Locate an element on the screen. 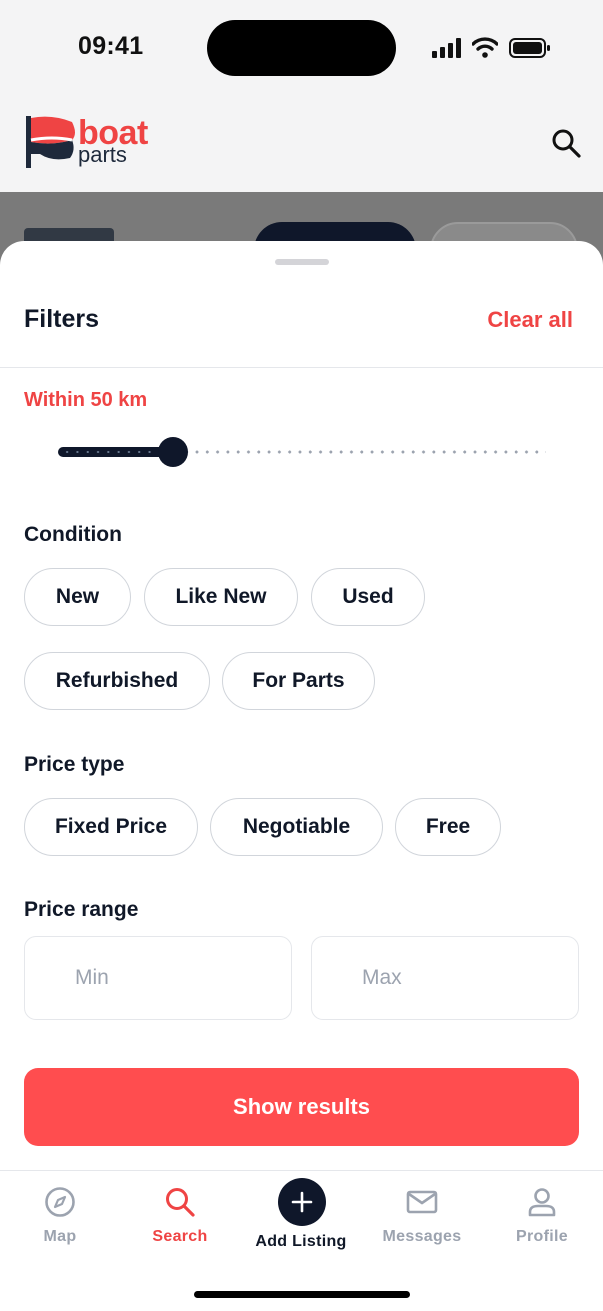  status-bar: 09:41 is located at coordinates (301, 48).